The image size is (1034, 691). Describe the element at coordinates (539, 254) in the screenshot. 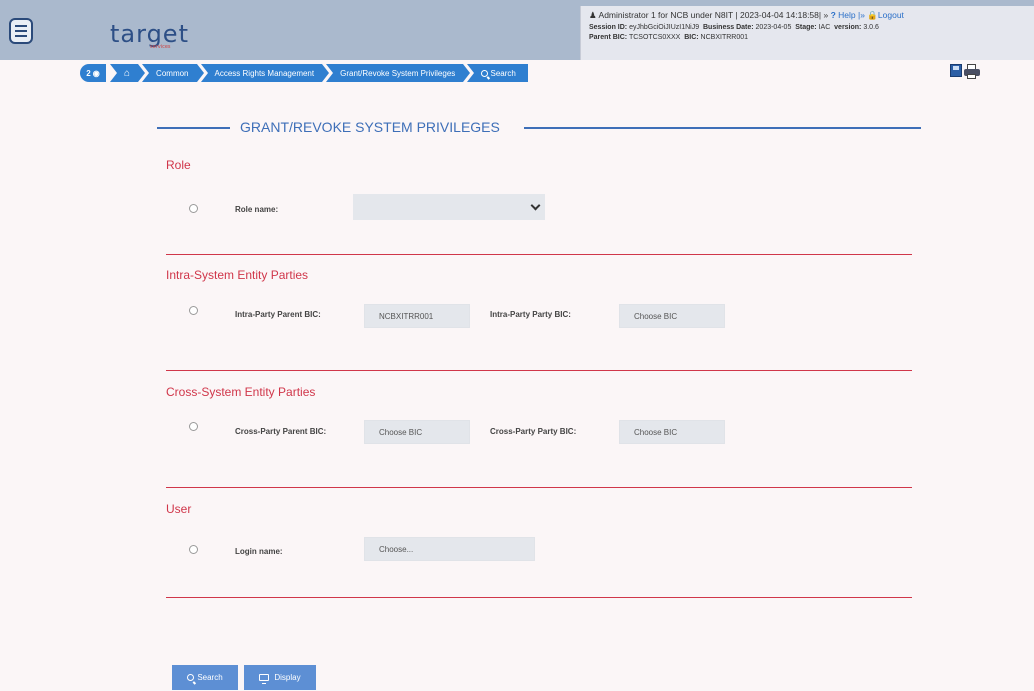

I see `role-divider` at that location.